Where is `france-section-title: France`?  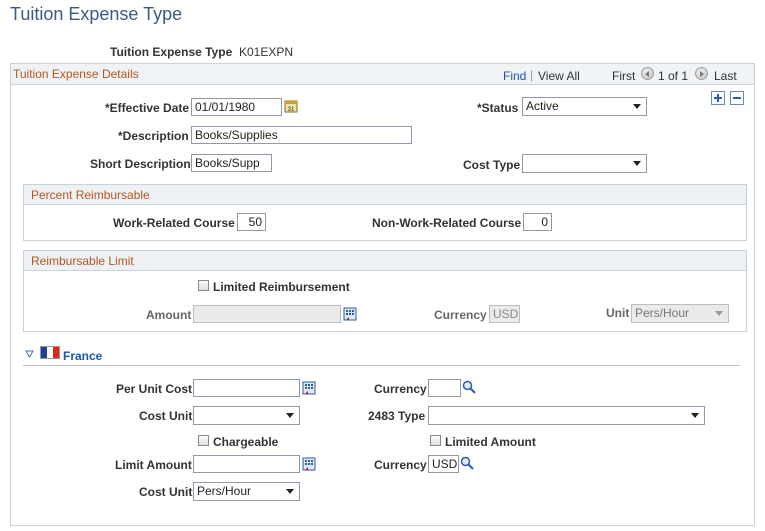 france-section-title: France is located at coordinates (82, 356).